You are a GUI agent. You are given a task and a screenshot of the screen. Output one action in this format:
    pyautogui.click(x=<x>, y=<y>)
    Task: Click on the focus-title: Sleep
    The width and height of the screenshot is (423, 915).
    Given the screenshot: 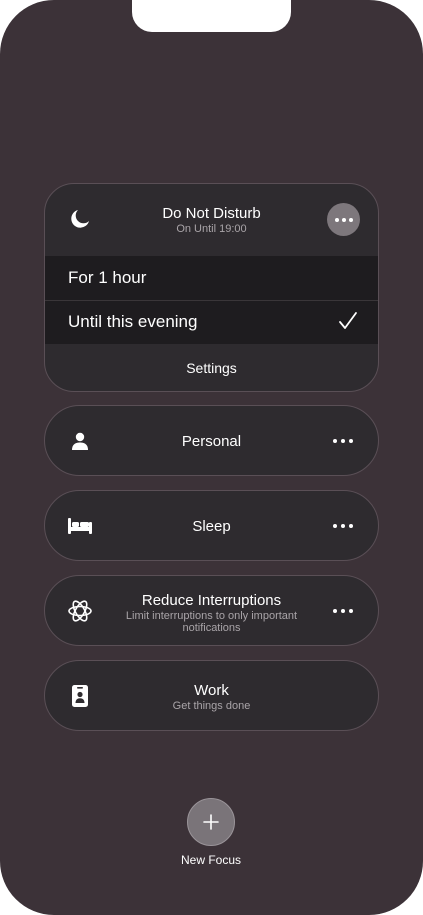 What is the action you would take?
    pyautogui.click(x=211, y=526)
    